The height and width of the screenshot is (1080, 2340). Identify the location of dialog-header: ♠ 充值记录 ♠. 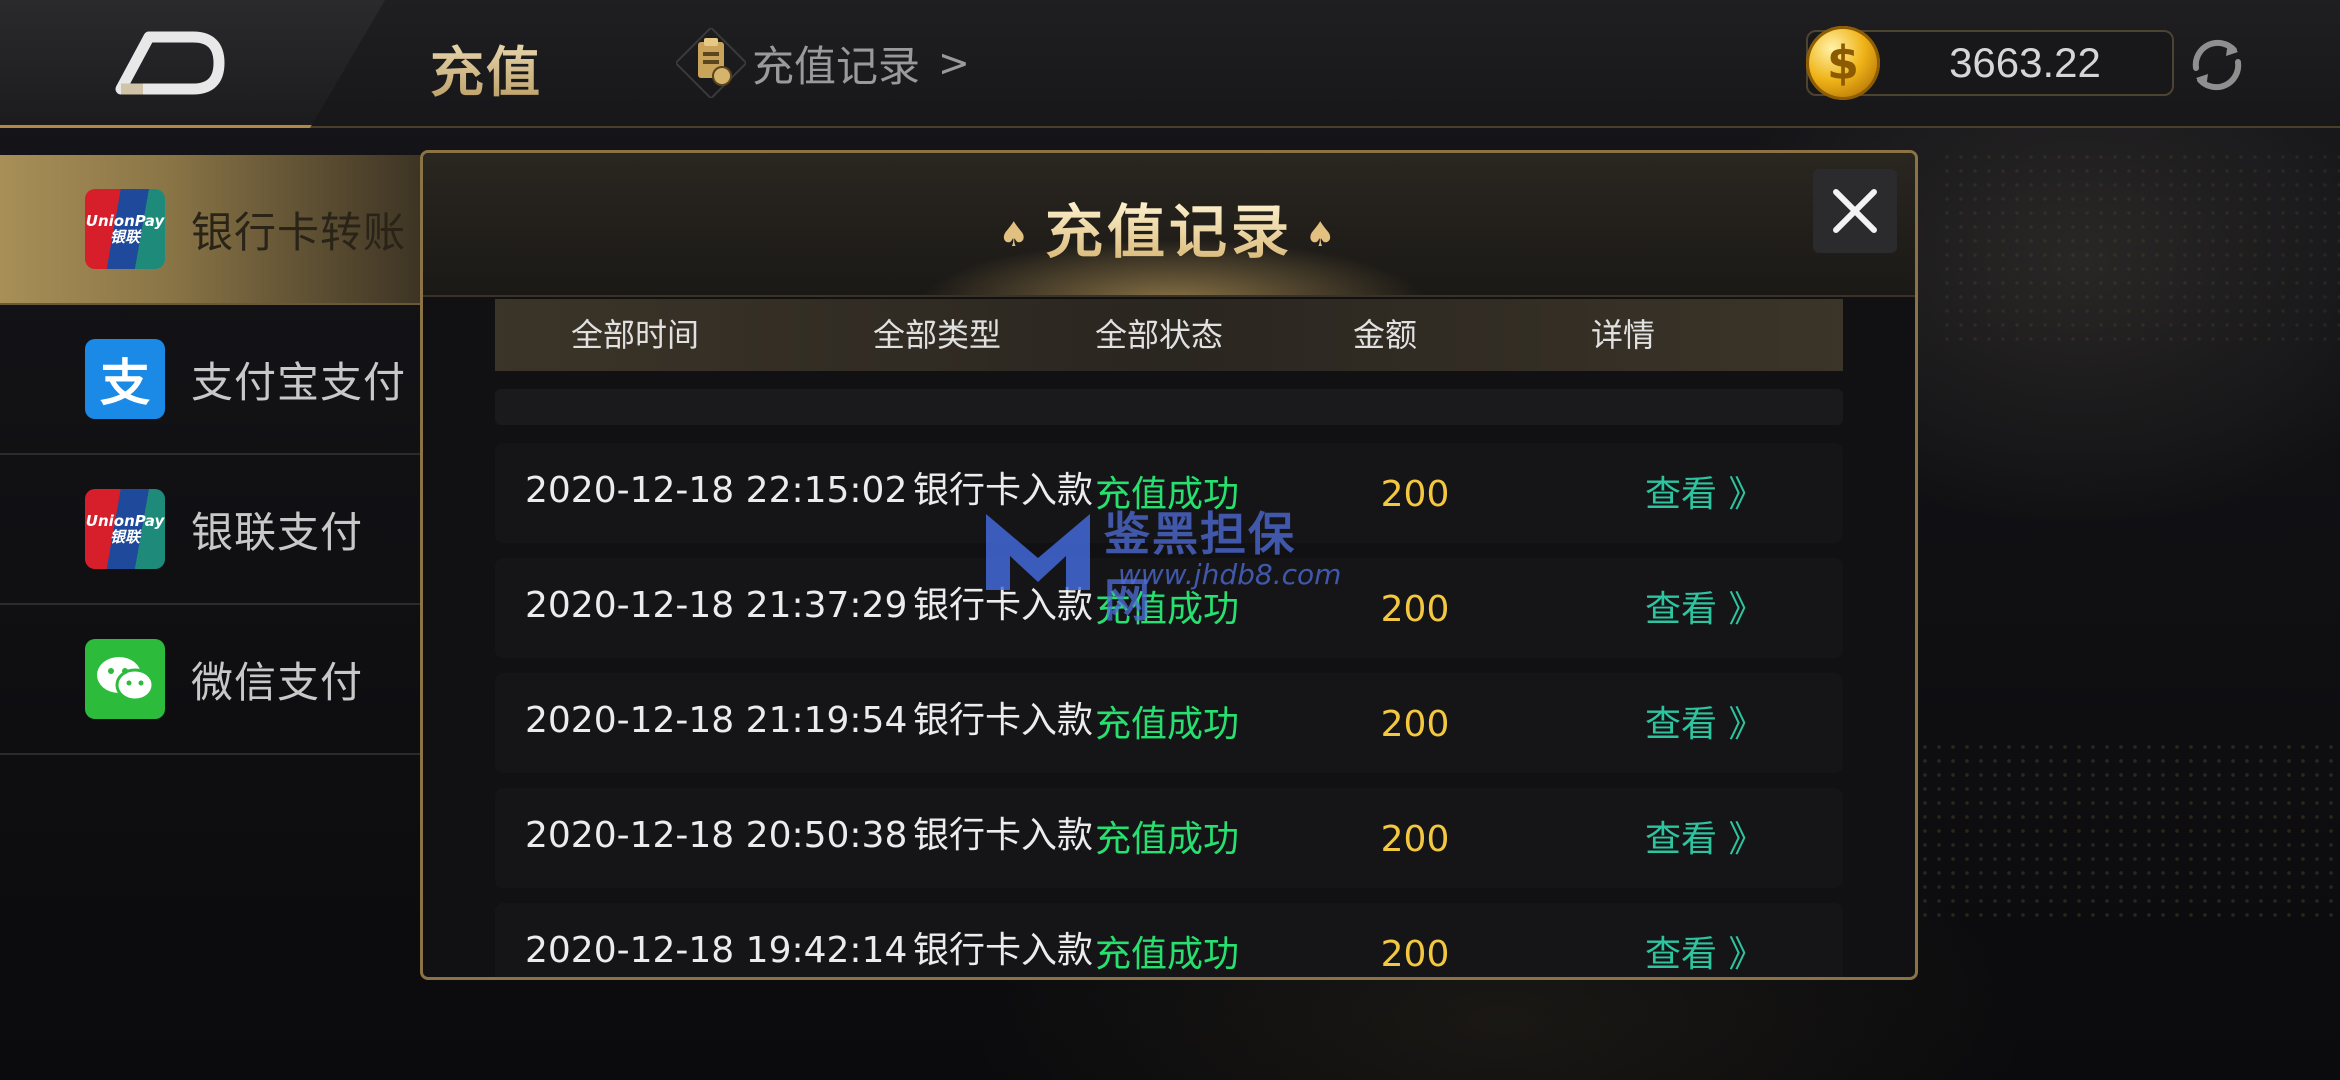
(1169, 225).